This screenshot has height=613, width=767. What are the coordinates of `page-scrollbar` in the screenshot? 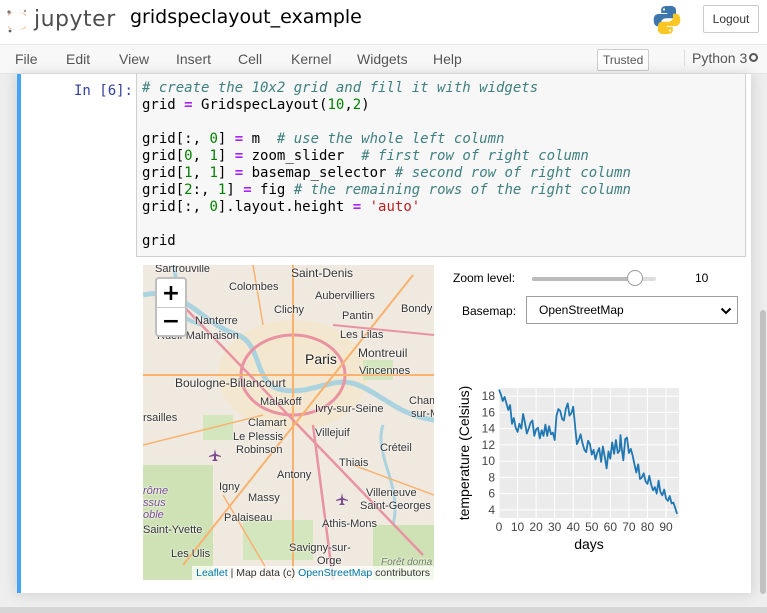 It's located at (763, 452).